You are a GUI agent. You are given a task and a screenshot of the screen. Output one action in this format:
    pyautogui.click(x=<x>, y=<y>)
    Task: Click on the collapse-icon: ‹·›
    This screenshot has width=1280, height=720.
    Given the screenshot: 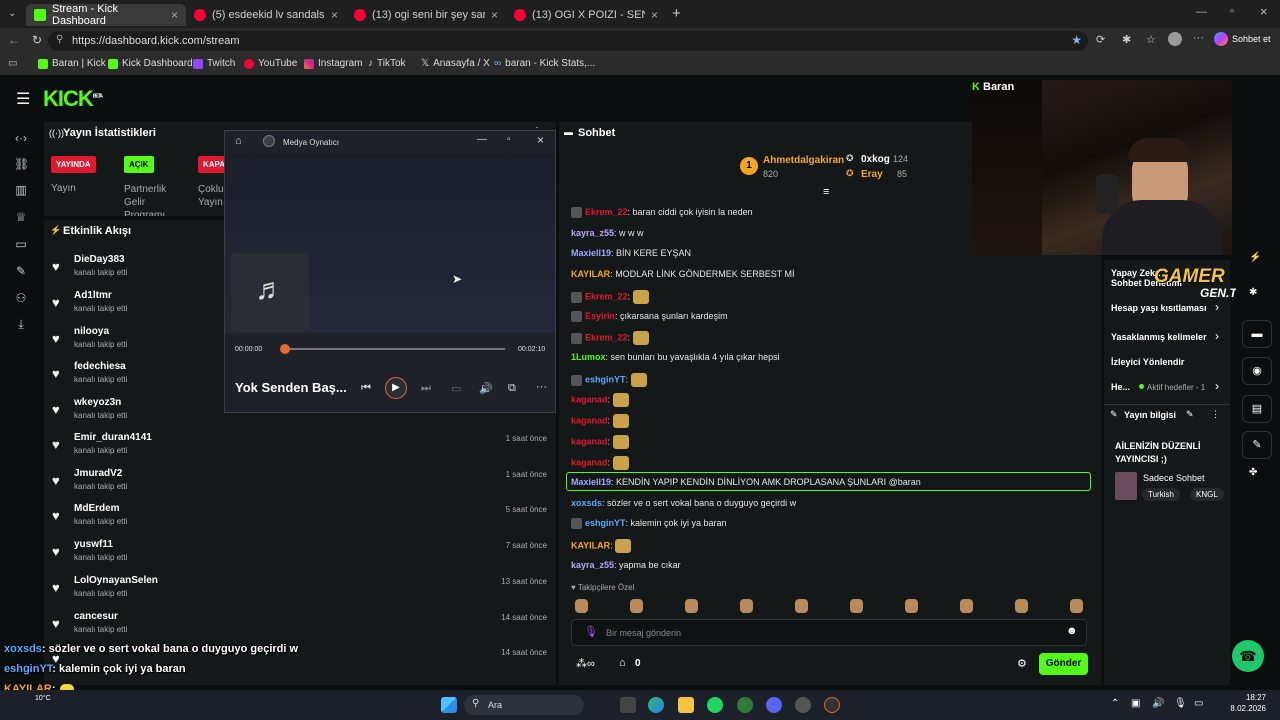 What is the action you would take?
    pyautogui.click(x=21, y=138)
    